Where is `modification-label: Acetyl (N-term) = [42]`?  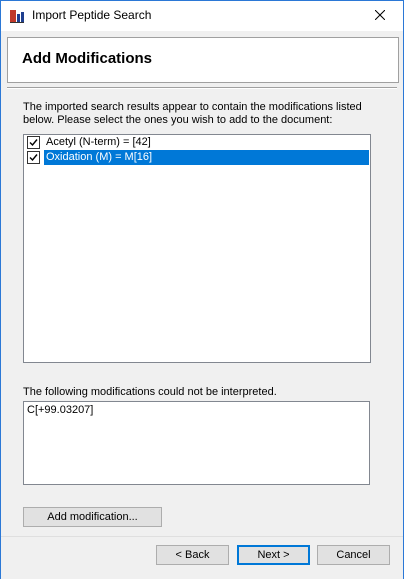
modification-label: Acetyl (N-term) = [42] is located at coordinates (98, 142).